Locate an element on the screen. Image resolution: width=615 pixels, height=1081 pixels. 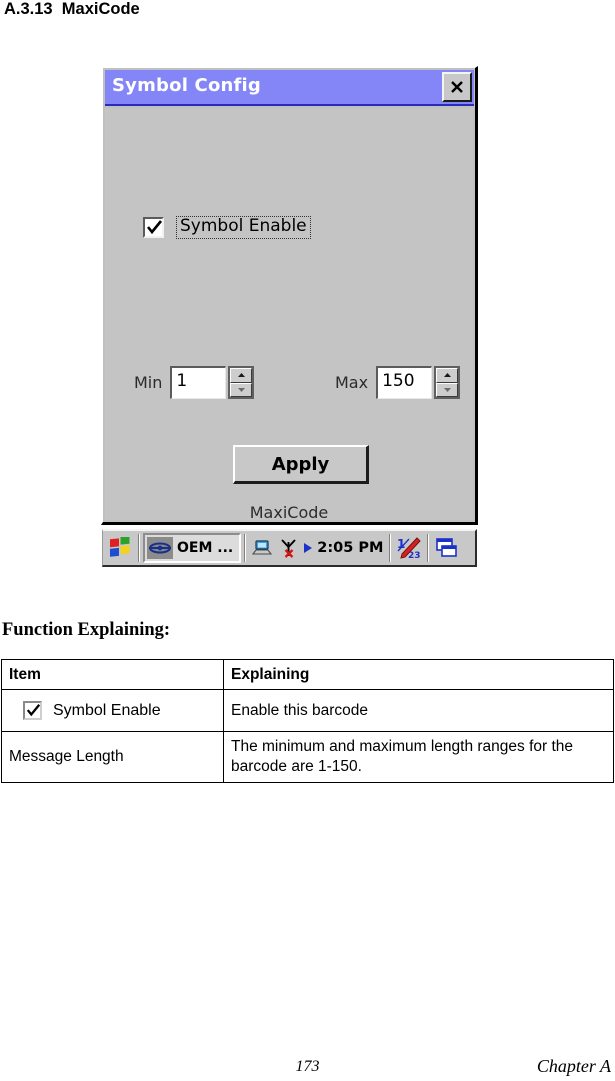
table-header-row: Item Explaining is located at coordinates (307, 674).